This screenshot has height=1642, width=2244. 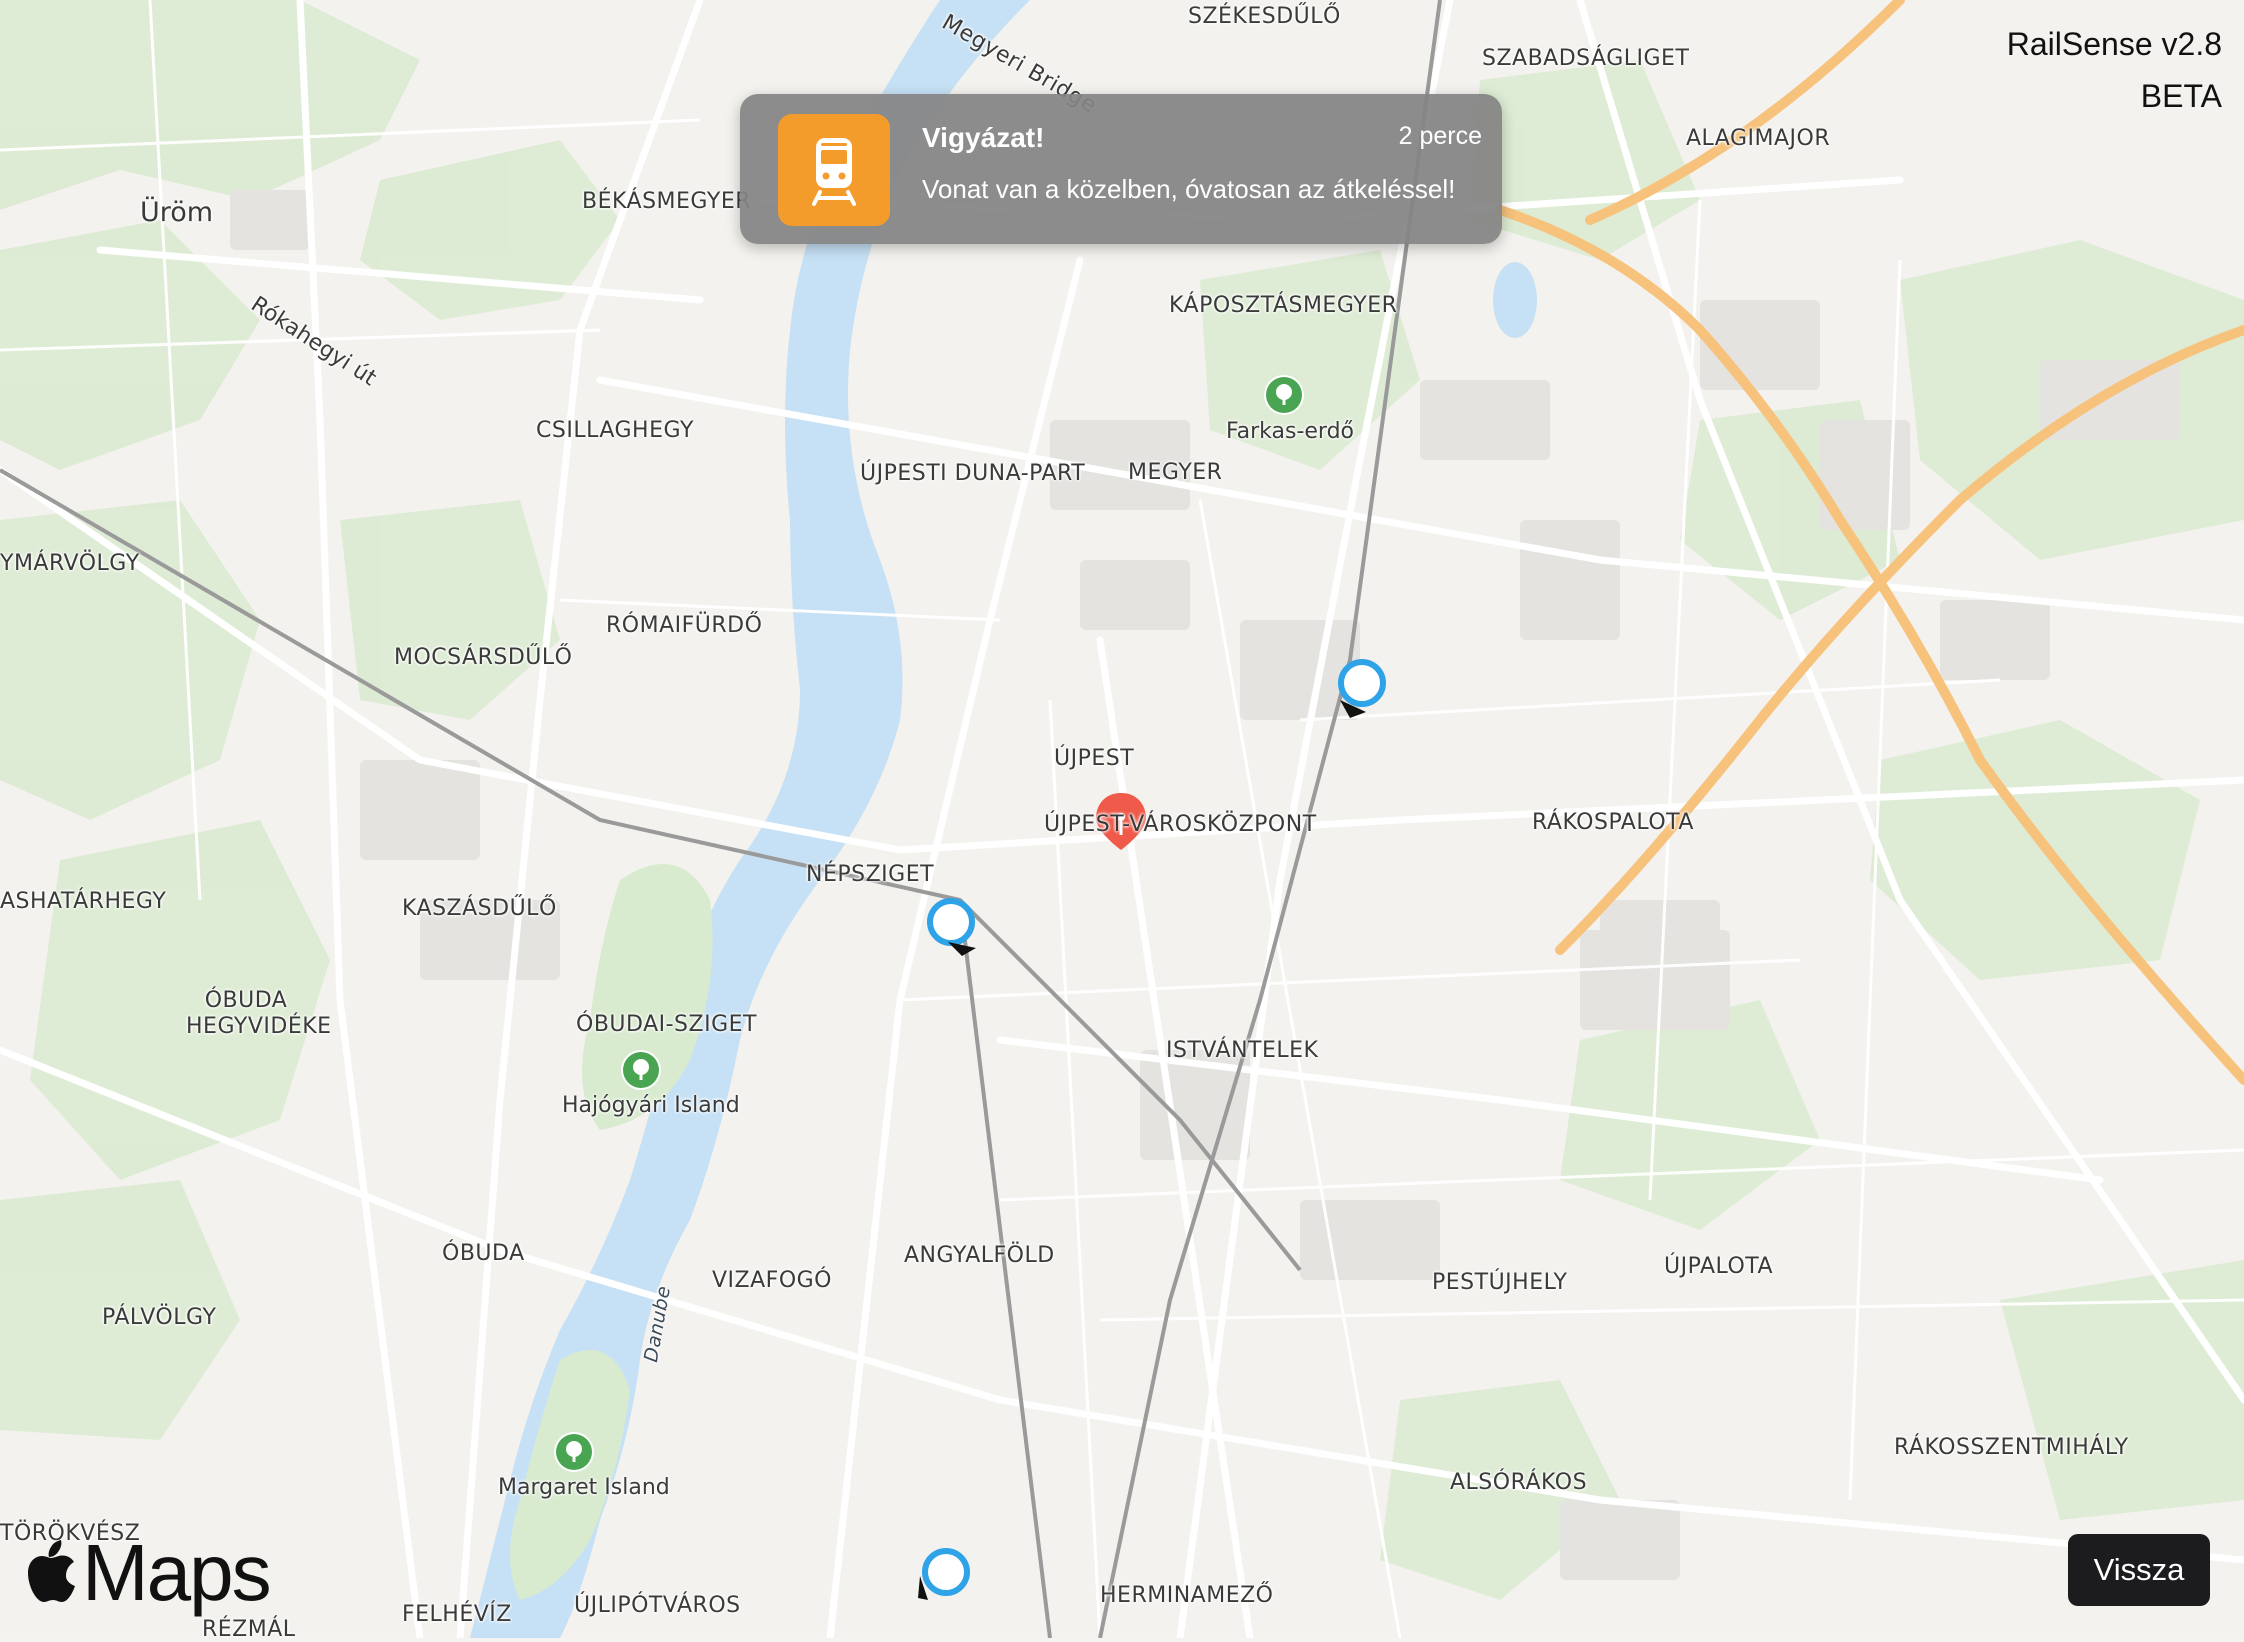 What do you see at coordinates (1180, 824) in the screenshot?
I see `map-label: ÚJPEST-VÁROSKÖZPONT` at bounding box center [1180, 824].